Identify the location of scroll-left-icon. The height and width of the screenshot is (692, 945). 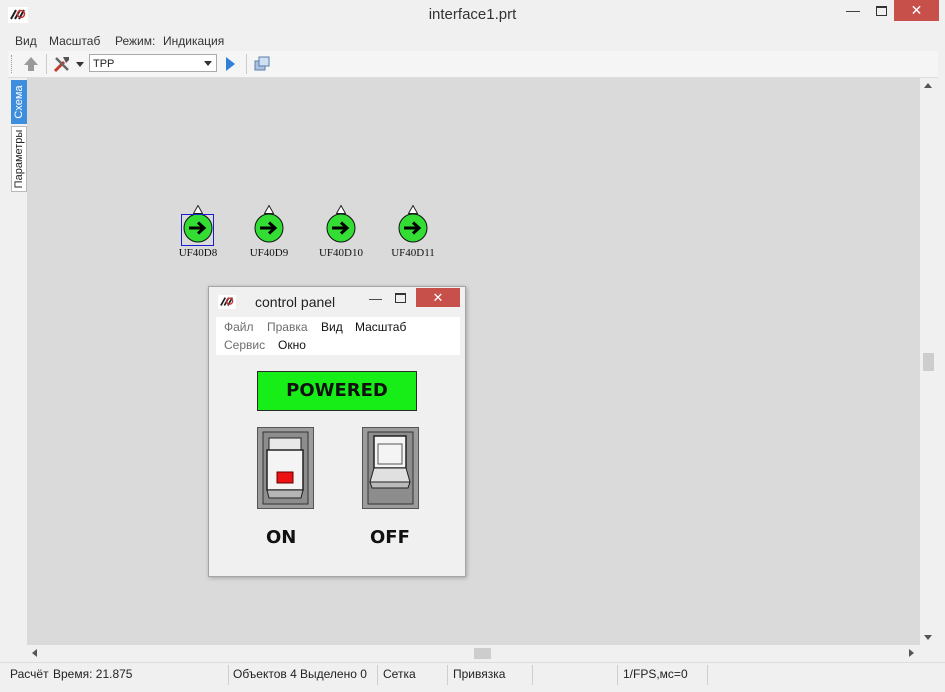
(34, 653).